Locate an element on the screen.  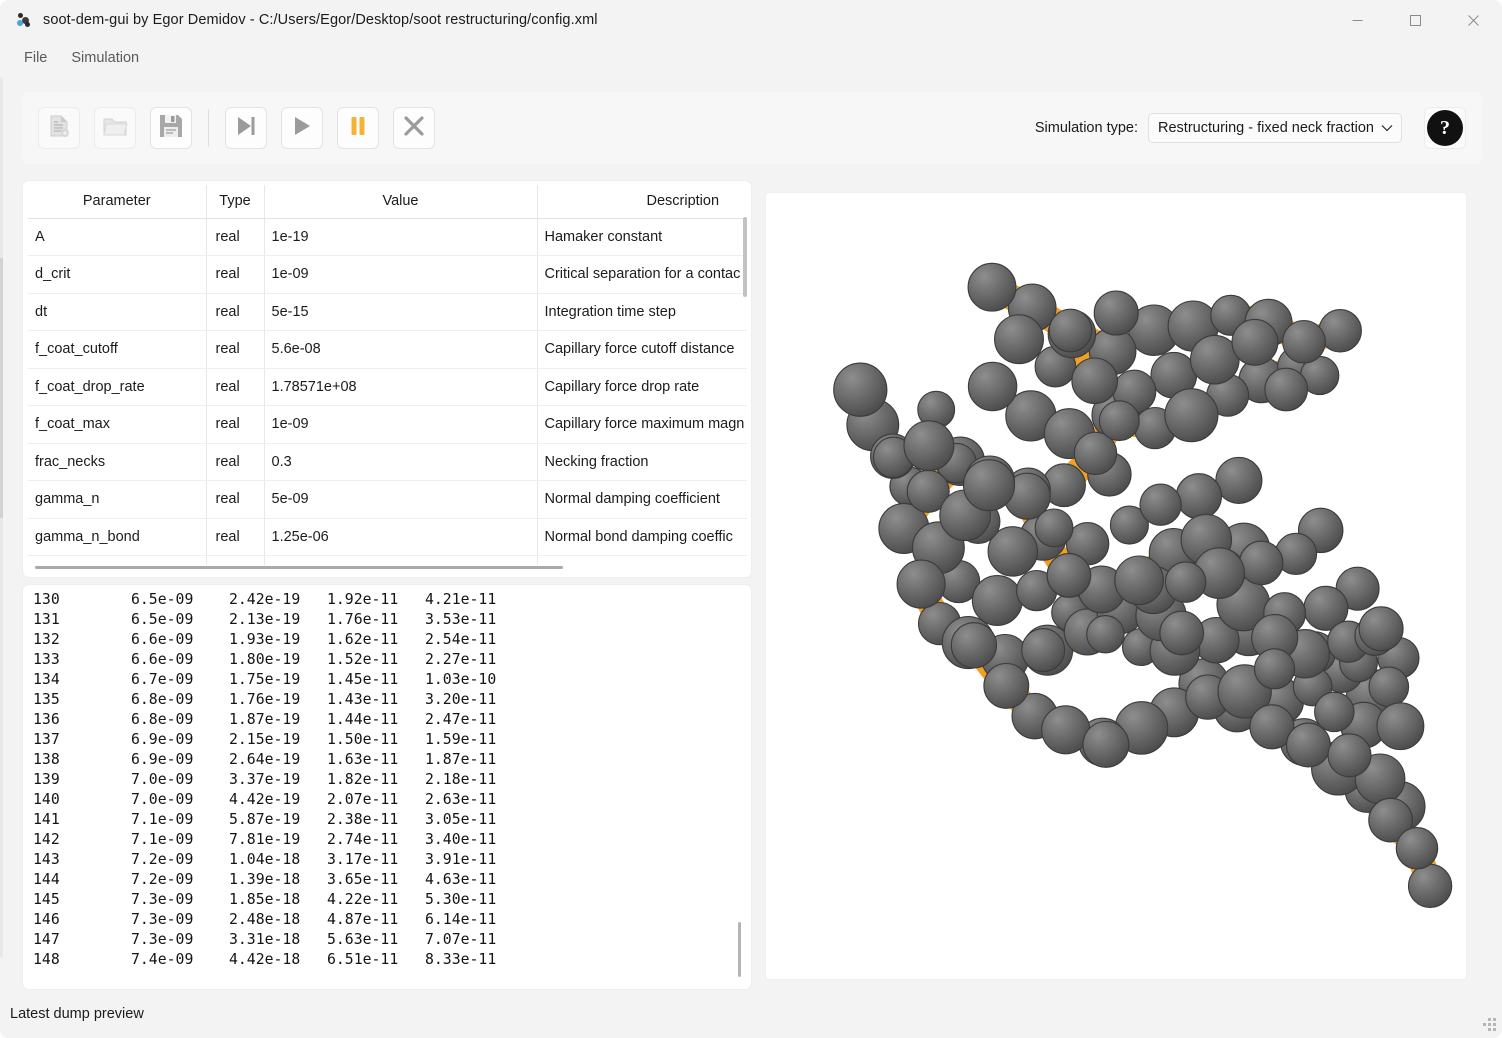
table-row: Areal 1e-19 Hamaker constant is located at coordinates (387, 237).